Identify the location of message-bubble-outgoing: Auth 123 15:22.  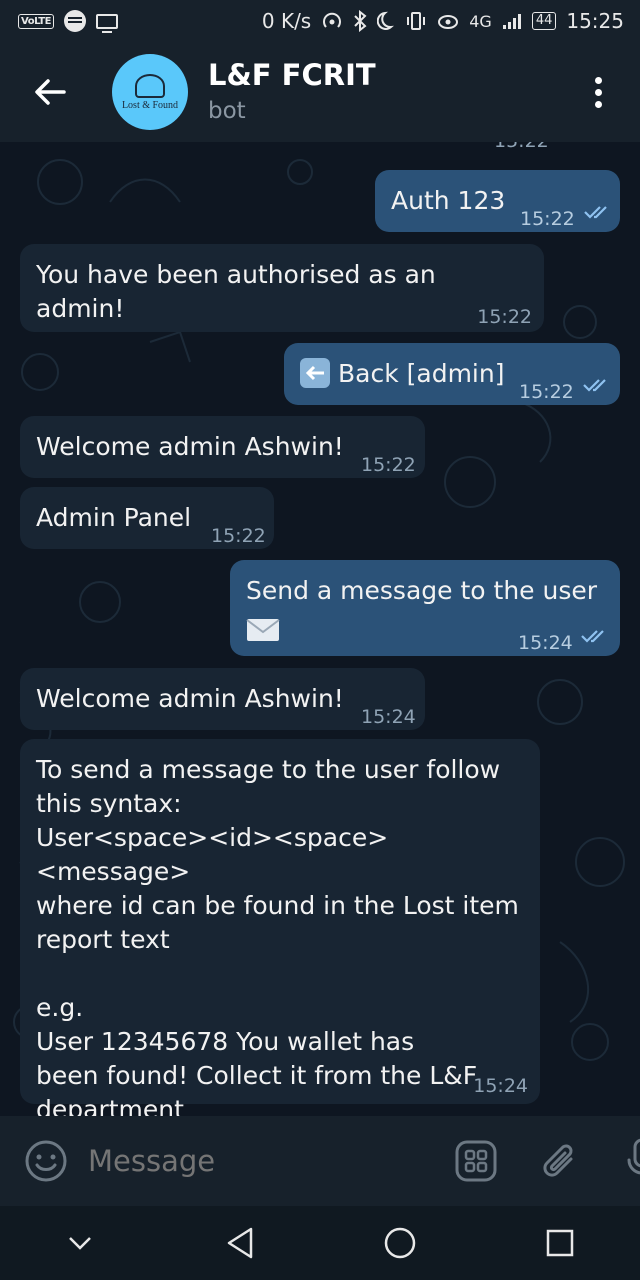
(497, 201).